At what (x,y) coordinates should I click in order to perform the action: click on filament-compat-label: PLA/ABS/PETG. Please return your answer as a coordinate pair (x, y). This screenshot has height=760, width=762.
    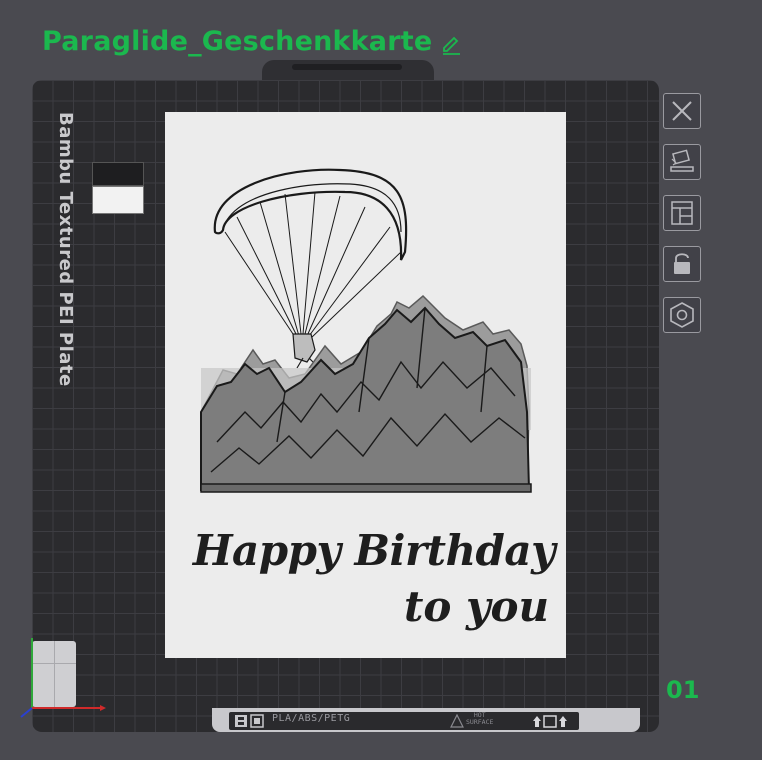
    Looking at the image, I should click on (311, 718).